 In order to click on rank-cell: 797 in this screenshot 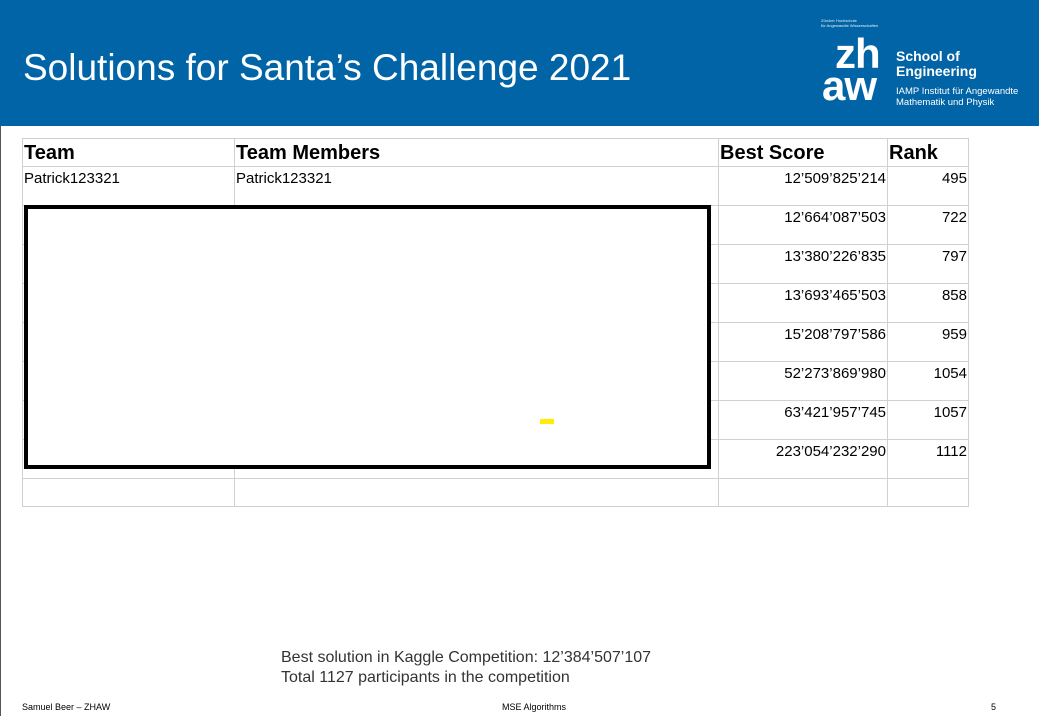, I will do `click(928, 264)`.